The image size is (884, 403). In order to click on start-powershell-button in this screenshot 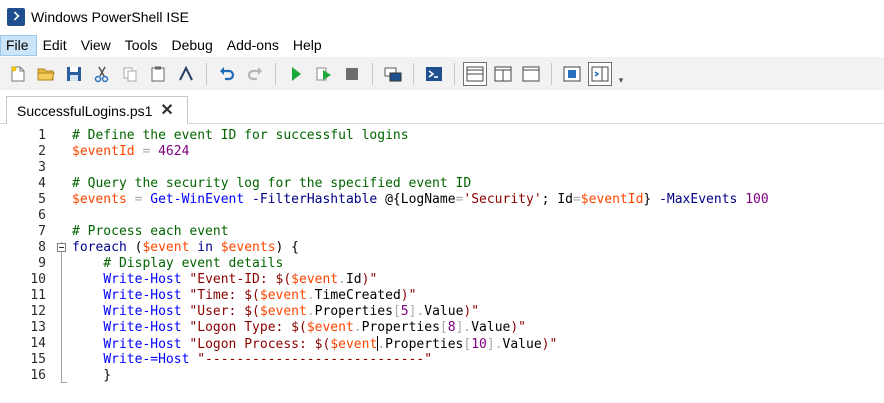, I will do `click(434, 74)`.